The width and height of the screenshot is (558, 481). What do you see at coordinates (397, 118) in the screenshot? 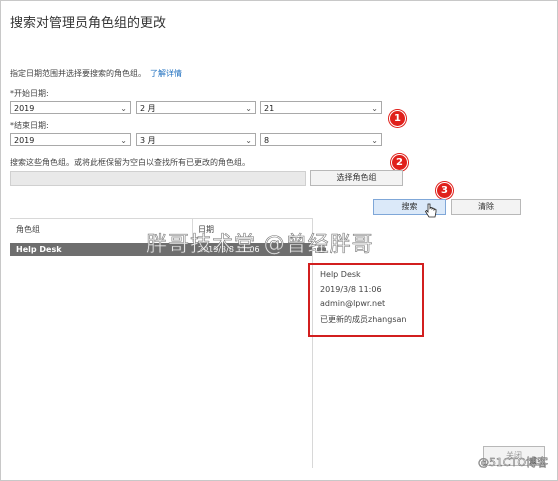
I see `step-badge-1: 1` at bounding box center [397, 118].